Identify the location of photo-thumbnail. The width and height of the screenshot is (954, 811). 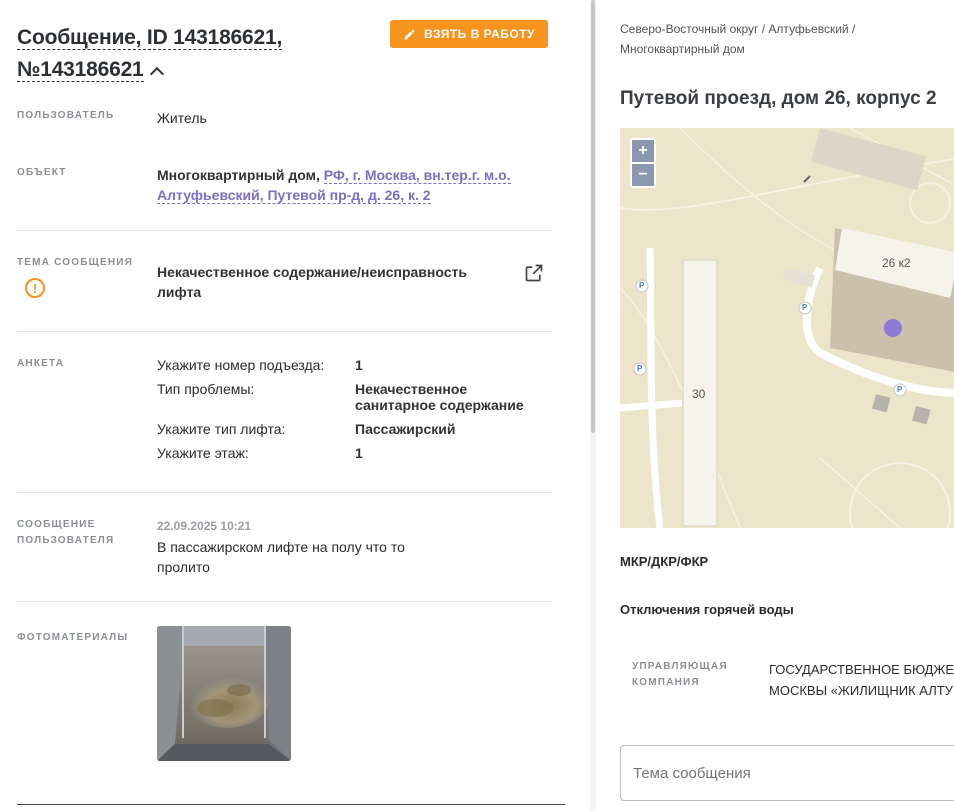
(224, 693).